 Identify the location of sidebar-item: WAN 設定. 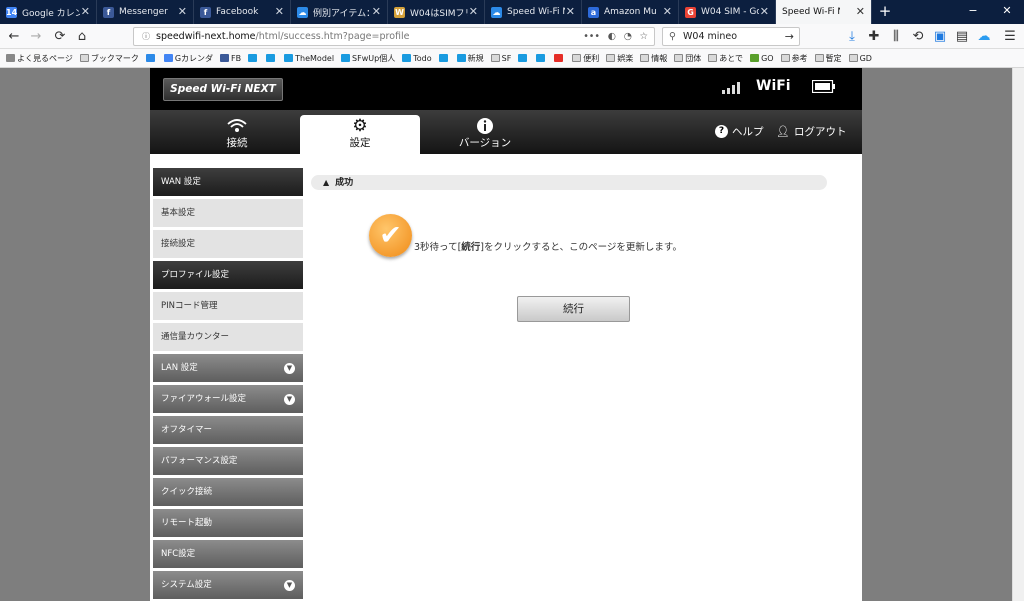
(228, 182).